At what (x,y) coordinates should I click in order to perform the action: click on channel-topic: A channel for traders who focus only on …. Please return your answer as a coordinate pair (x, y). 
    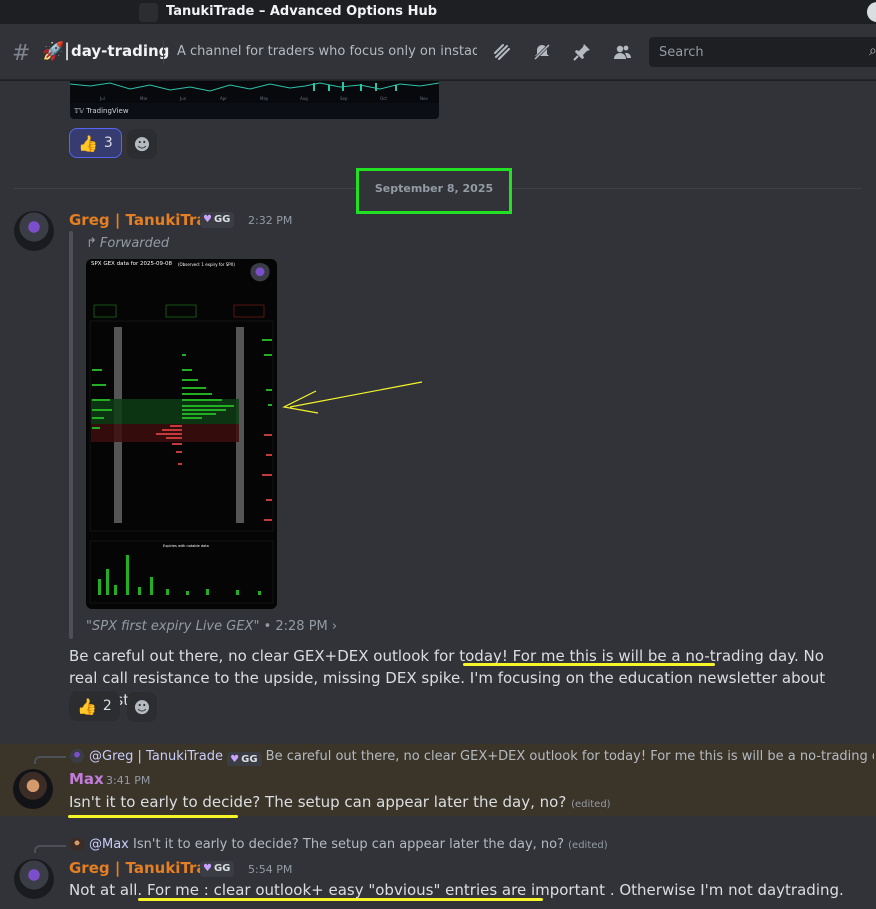
    Looking at the image, I should click on (327, 51).